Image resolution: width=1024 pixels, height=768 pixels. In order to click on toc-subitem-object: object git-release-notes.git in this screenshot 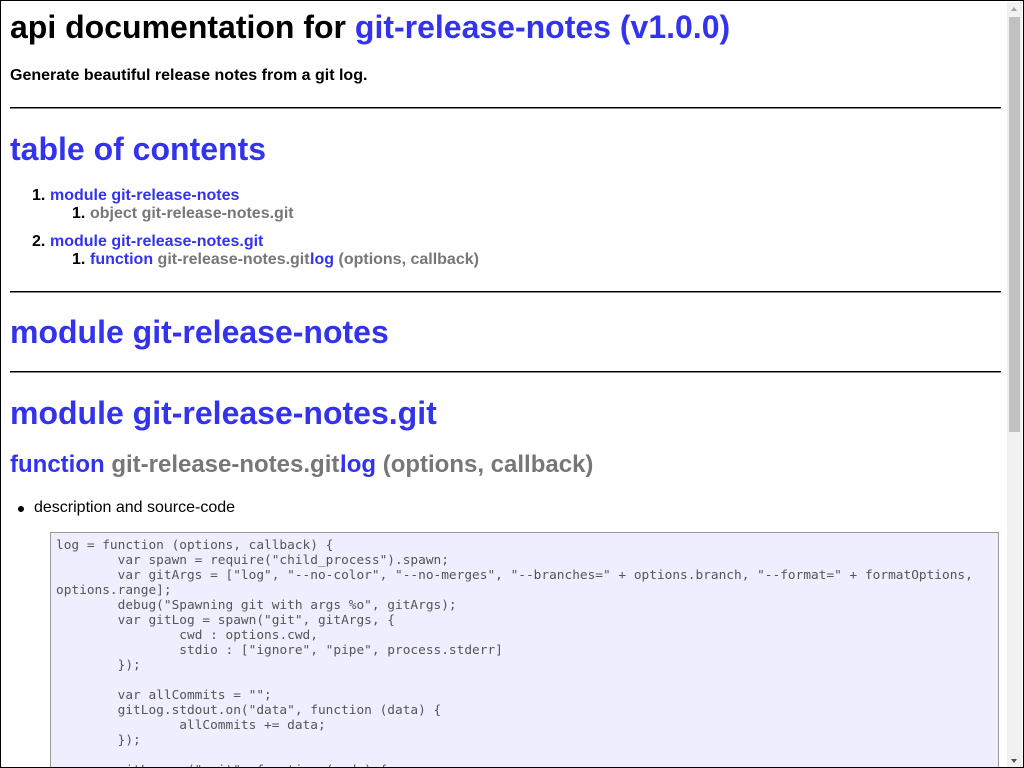, I will do `click(192, 213)`.